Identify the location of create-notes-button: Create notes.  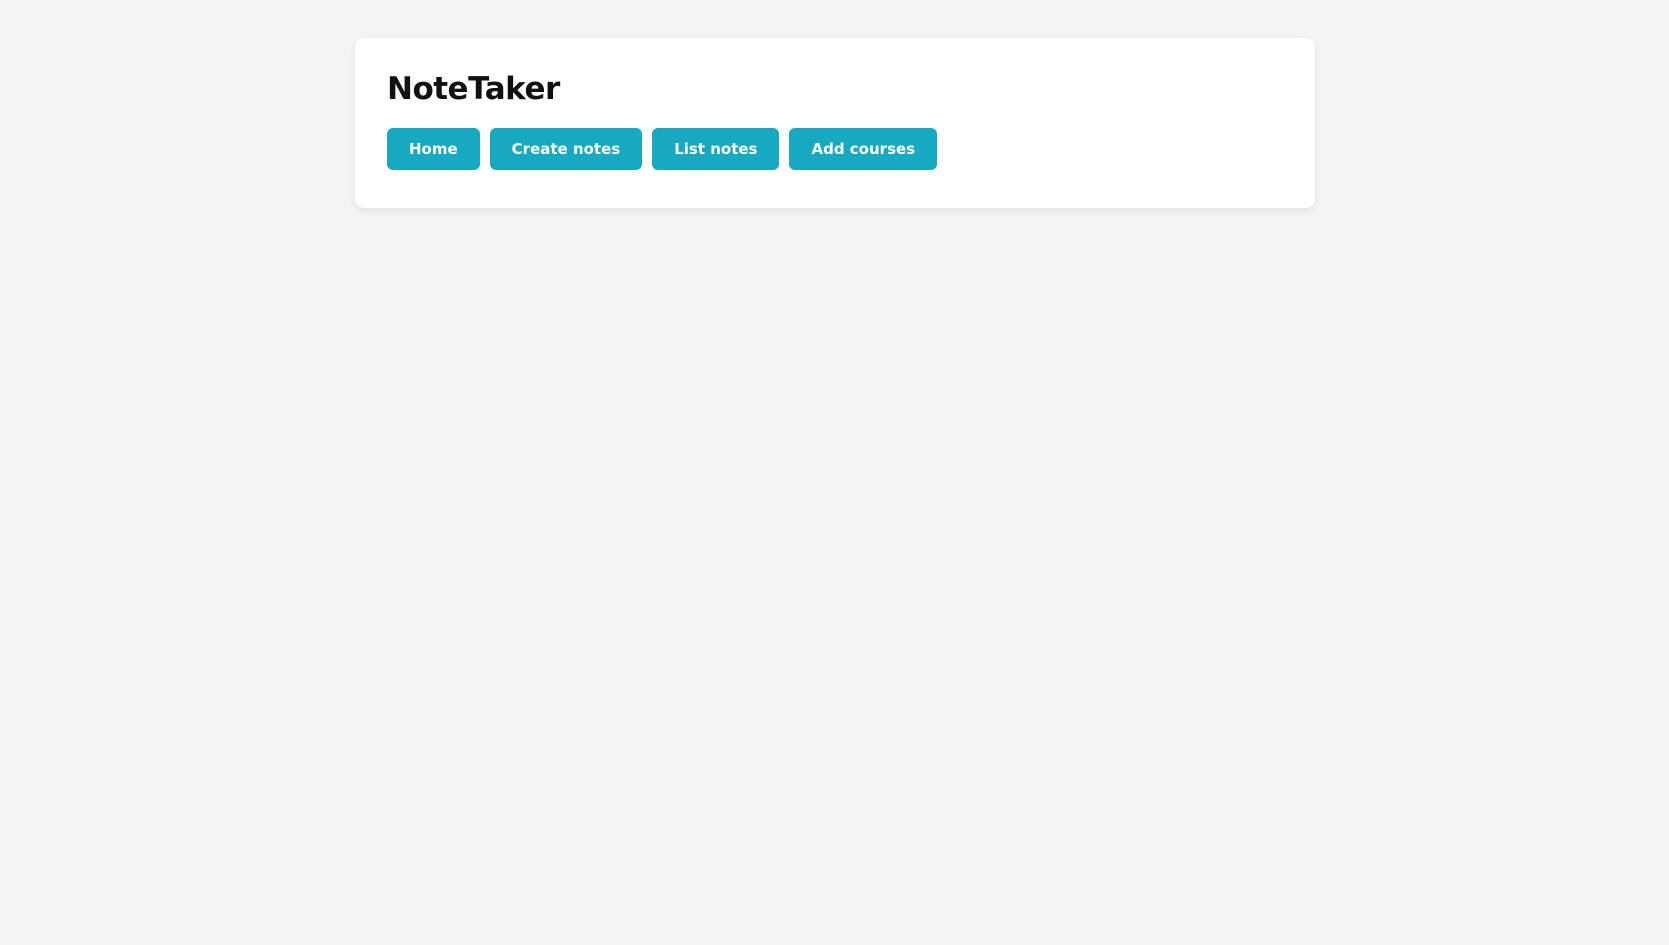
(566, 149).